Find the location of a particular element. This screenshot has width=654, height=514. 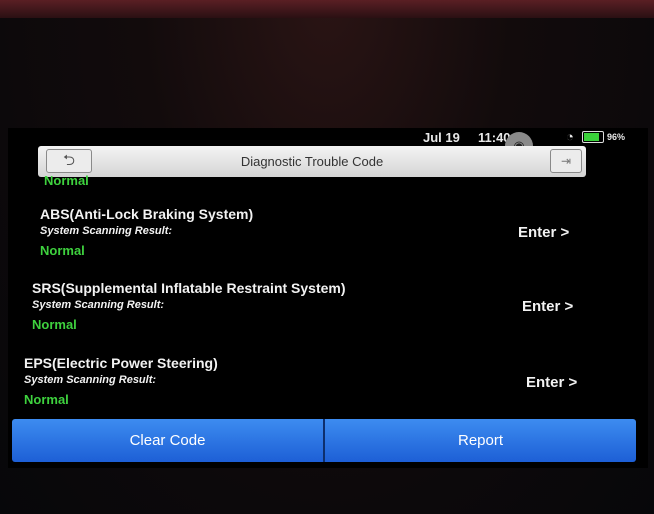

scan-result-partial: Normal is located at coordinates (66, 180).